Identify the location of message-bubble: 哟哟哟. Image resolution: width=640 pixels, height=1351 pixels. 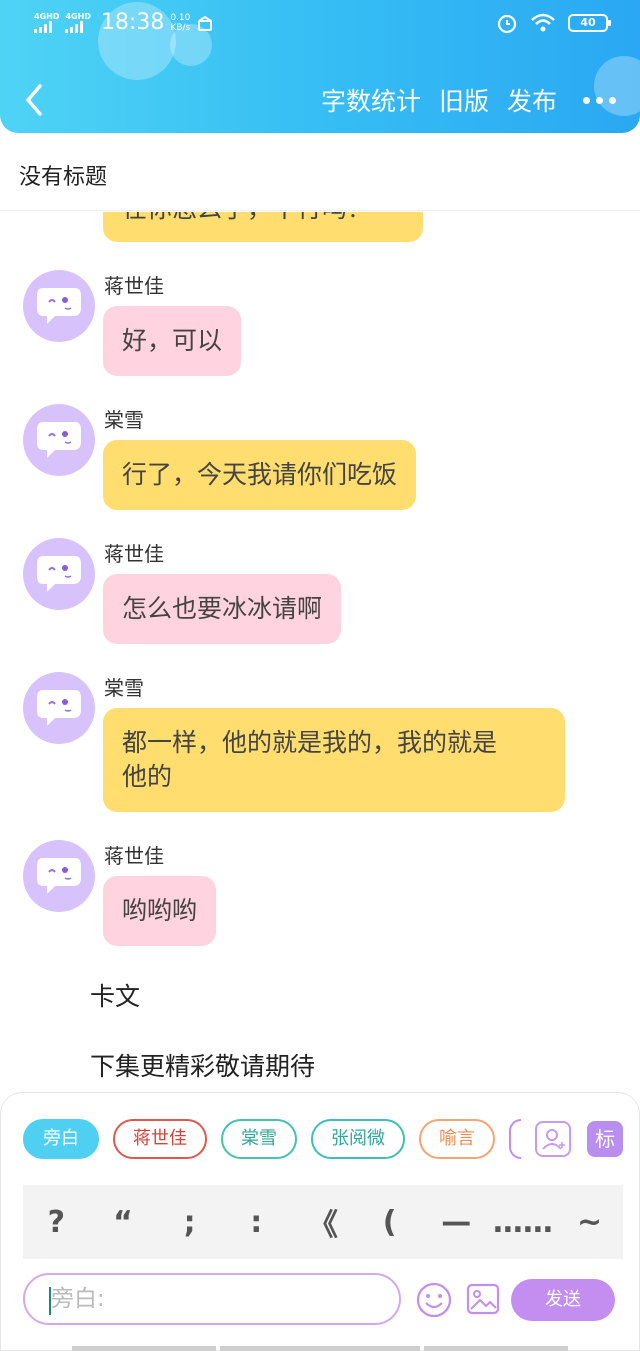
(160, 911).